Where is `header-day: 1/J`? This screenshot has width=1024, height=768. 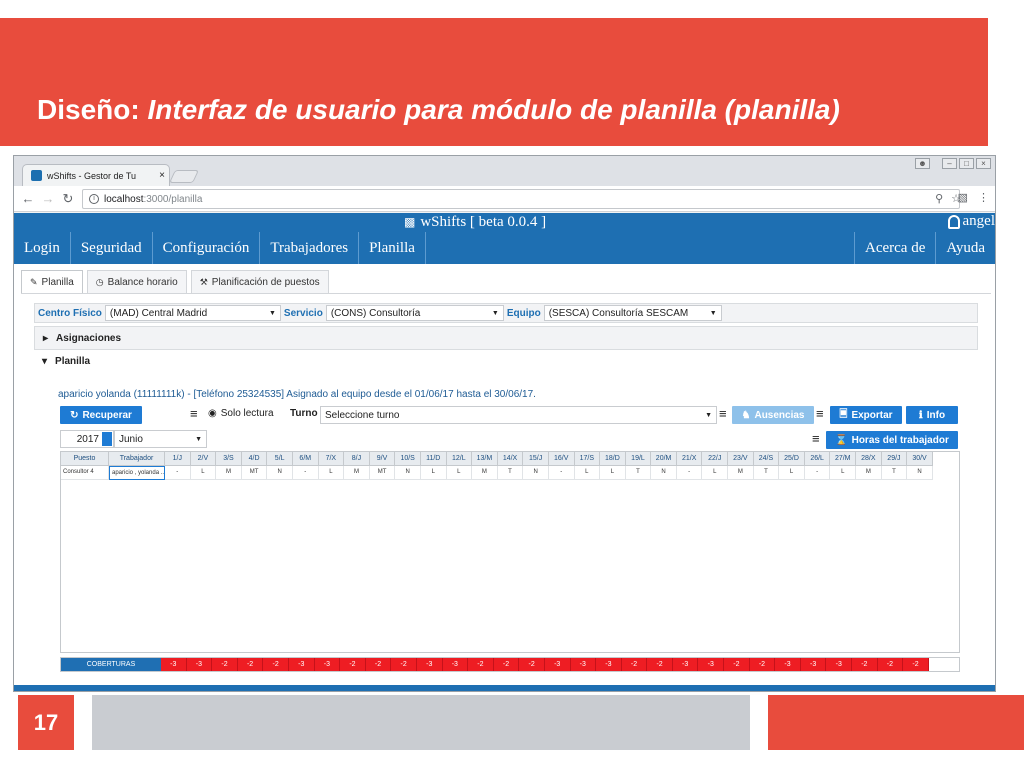
header-day: 1/J is located at coordinates (178, 459).